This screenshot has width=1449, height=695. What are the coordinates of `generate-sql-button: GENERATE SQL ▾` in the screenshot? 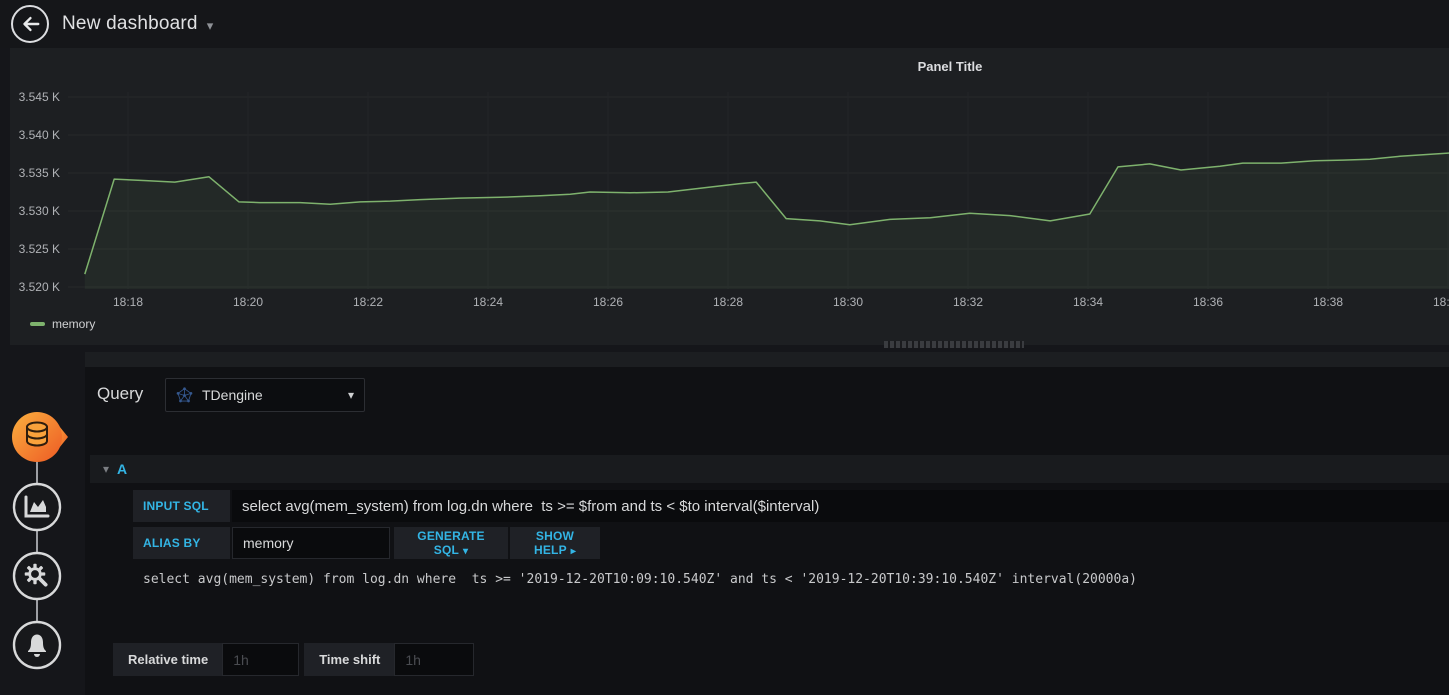 It's located at (451, 543).